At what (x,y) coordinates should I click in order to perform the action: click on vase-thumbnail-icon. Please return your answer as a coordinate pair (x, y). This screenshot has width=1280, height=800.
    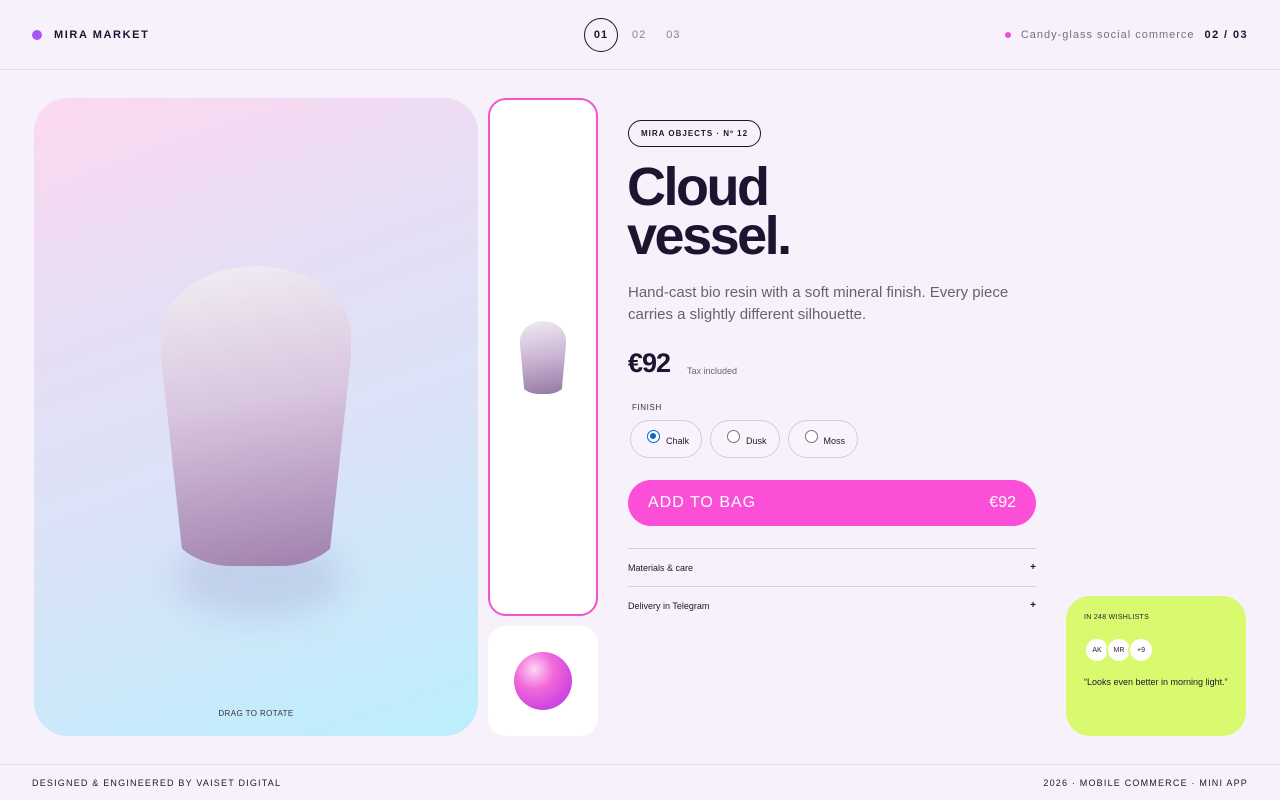
    Looking at the image, I should click on (543, 357).